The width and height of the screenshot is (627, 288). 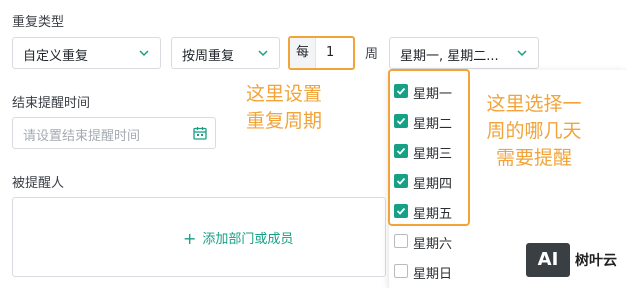 What do you see at coordinates (433, 124) in the screenshot?
I see `weekday-label: 星期二` at bounding box center [433, 124].